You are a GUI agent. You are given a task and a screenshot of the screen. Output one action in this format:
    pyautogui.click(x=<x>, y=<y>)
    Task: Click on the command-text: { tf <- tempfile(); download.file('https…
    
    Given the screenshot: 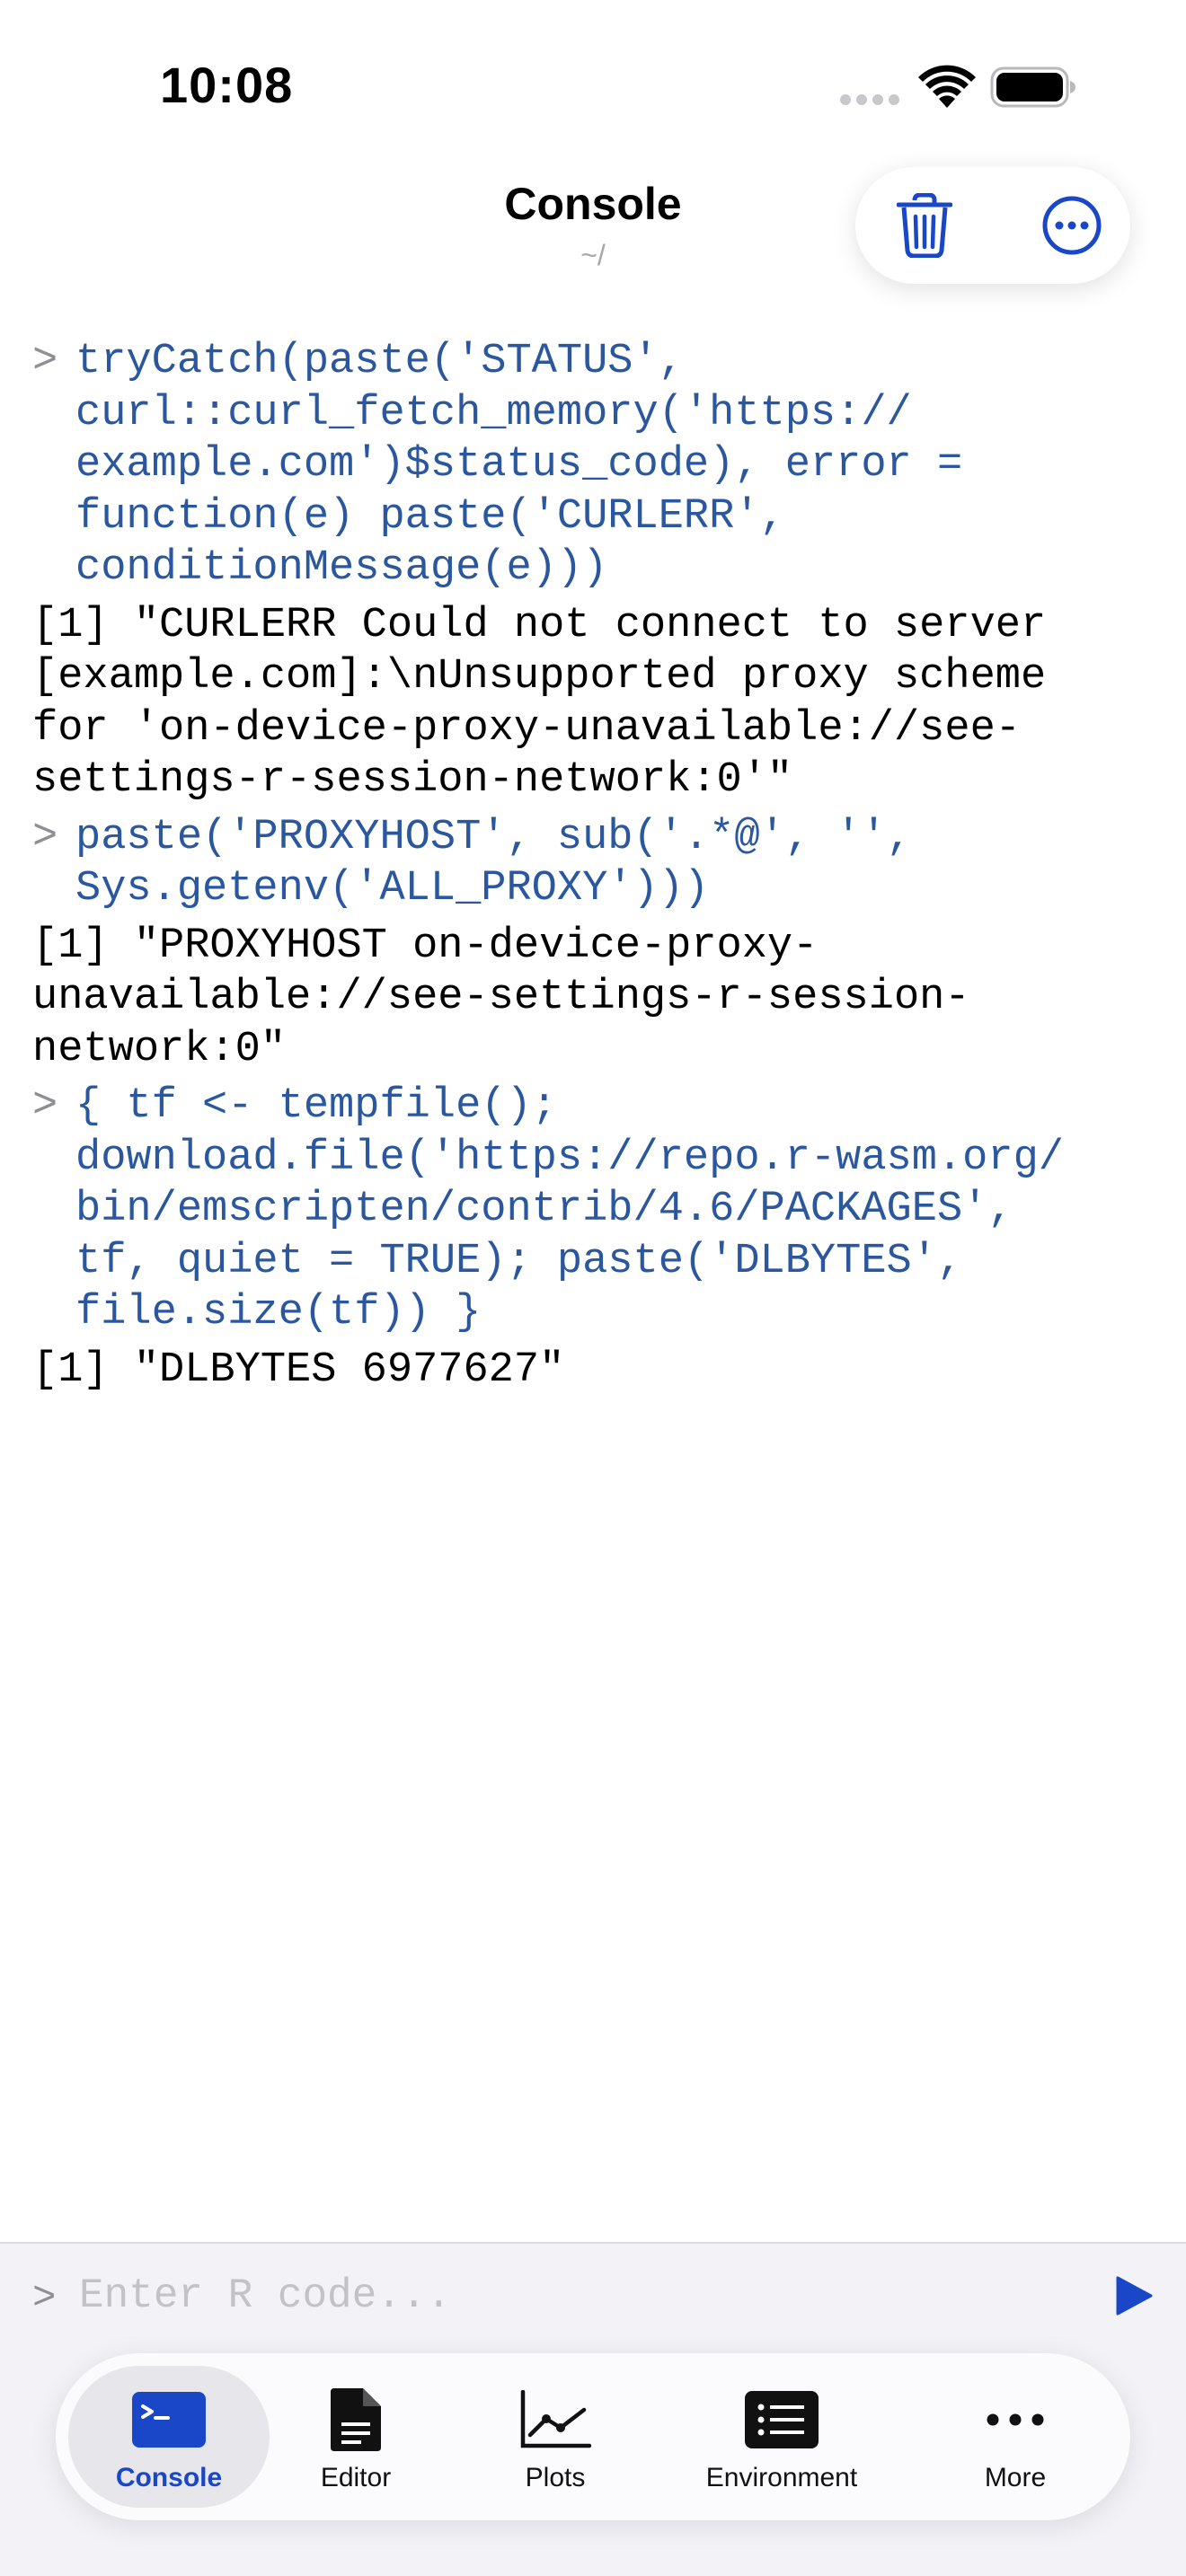 What is the action you would take?
    pyautogui.click(x=569, y=1209)
    